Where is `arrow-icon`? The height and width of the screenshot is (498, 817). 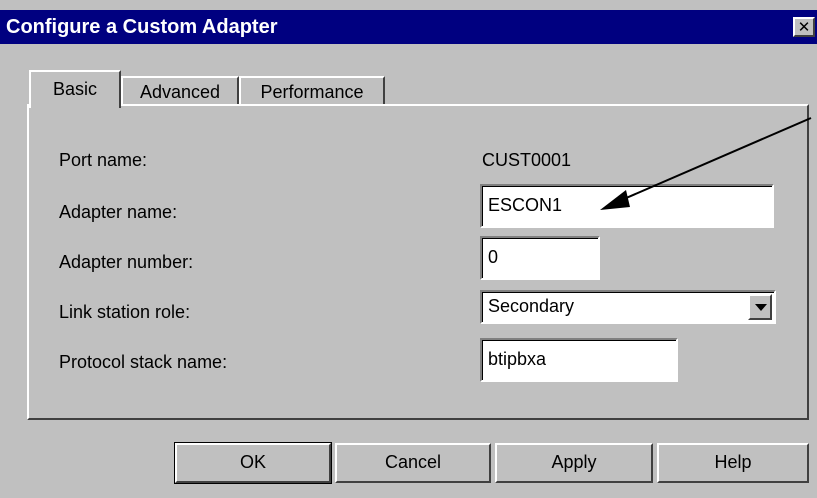 arrow-icon is located at coordinates (710, 161).